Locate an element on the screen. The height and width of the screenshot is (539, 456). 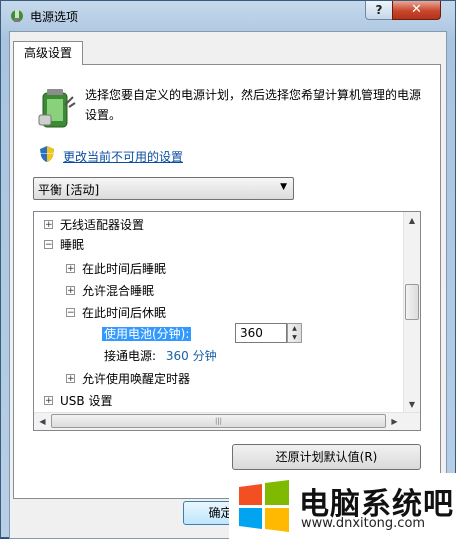
windows-logo-icon is located at coordinates (264, 506).